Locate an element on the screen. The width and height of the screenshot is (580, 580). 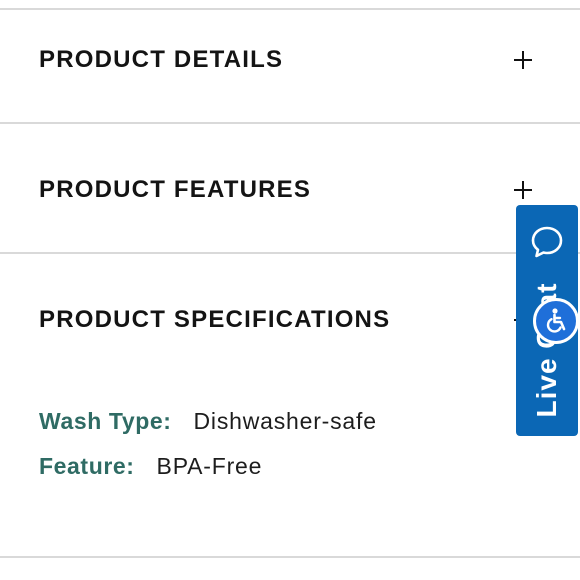
spec-value: Dishwasher-safe is located at coordinates (285, 421).